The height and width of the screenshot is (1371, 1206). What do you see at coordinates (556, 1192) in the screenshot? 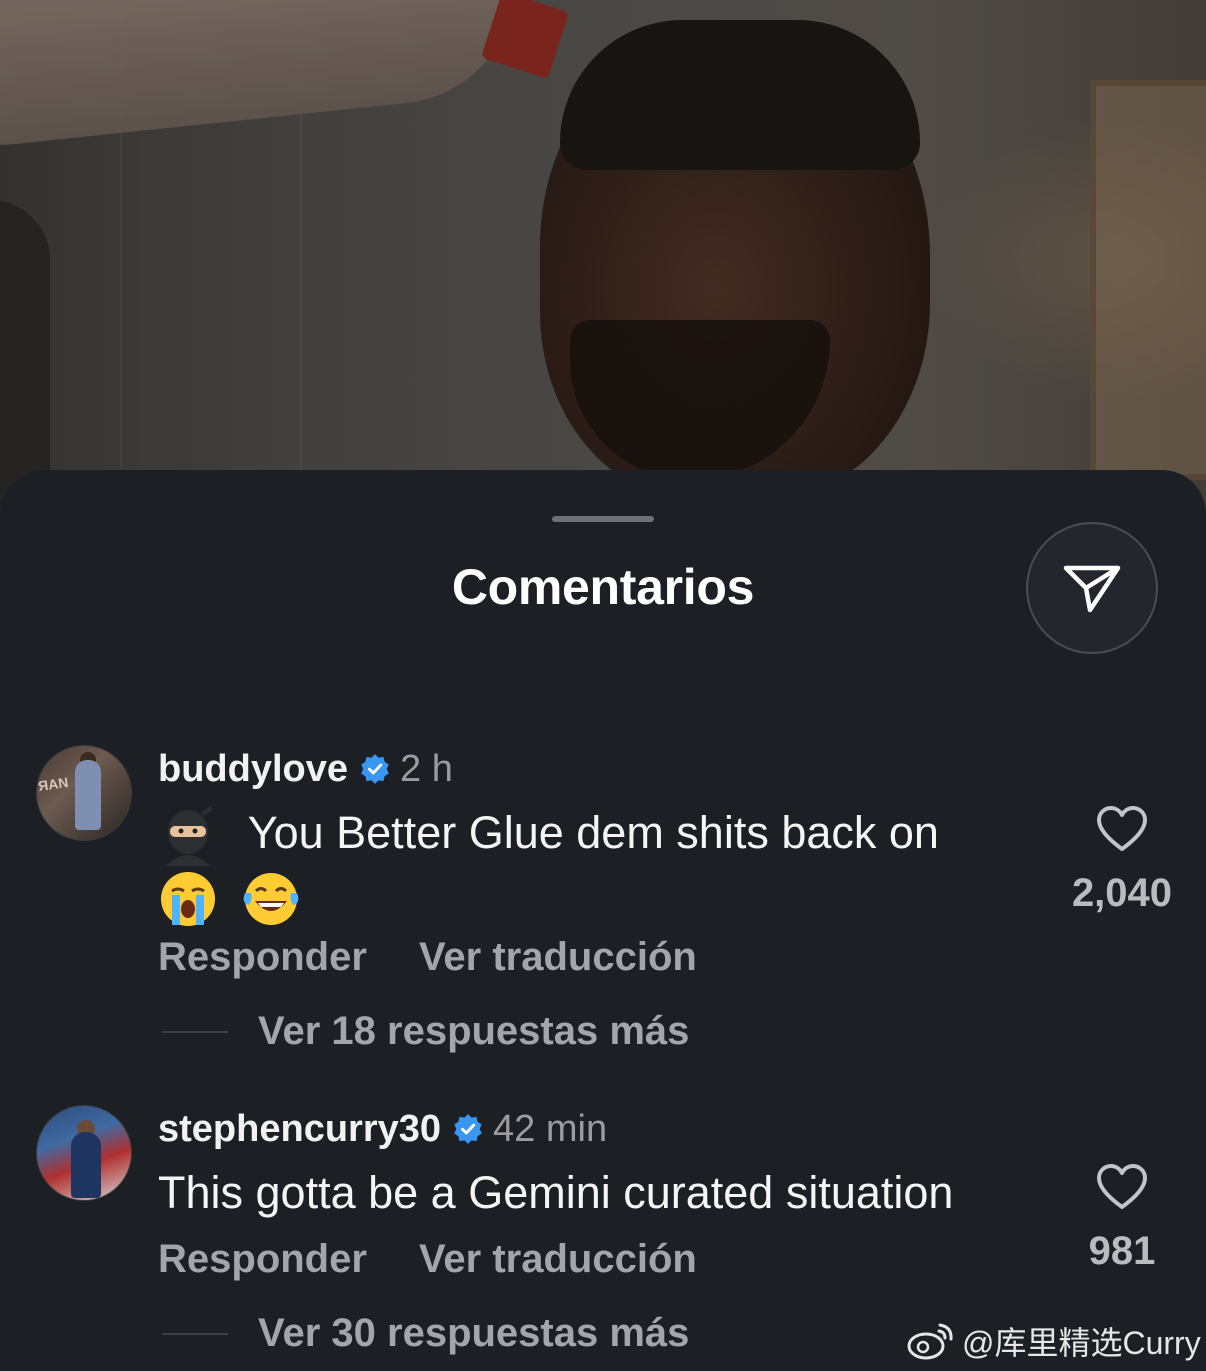
I see `comment-text: This gotta be a Gemini curated situation` at bounding box center [556, 1192].